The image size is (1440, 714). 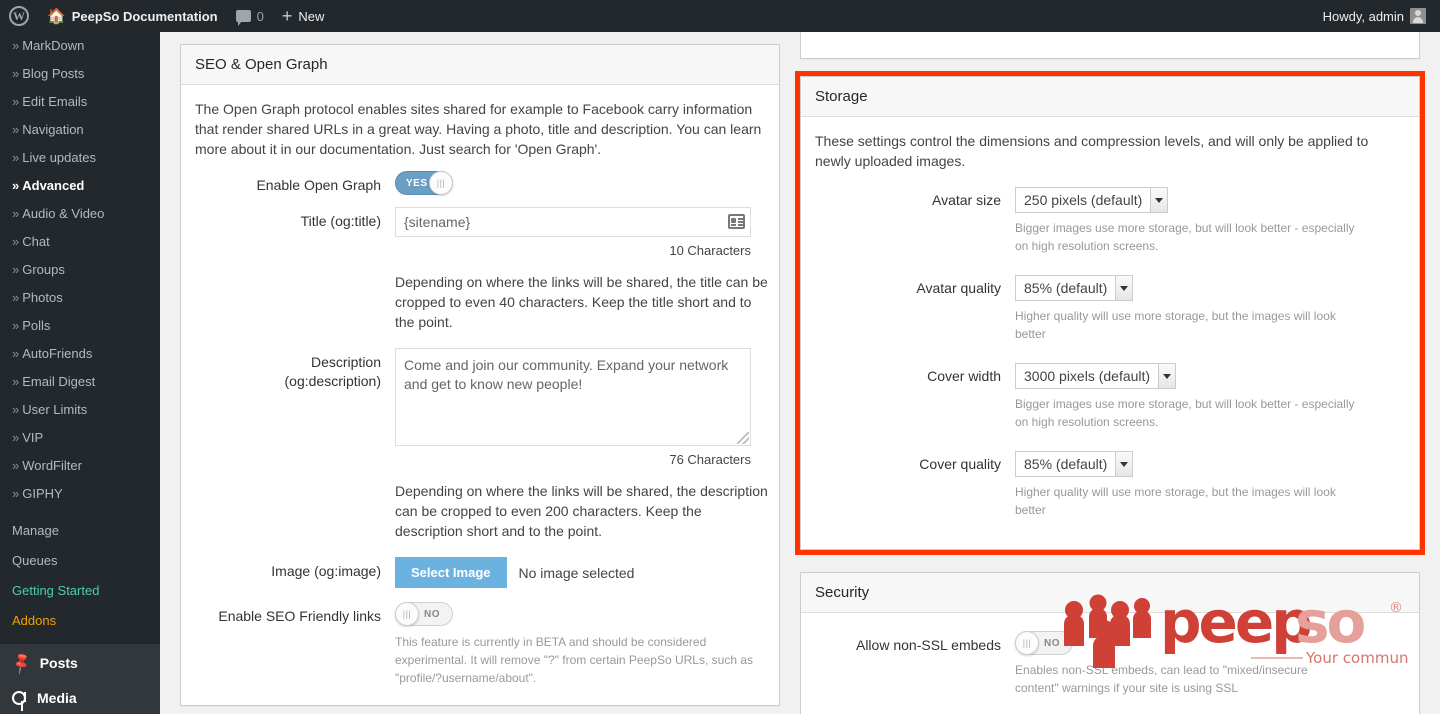 I want to click on sidebar-item-wordfilter: » WordFilter, so click(x=80, y=466).